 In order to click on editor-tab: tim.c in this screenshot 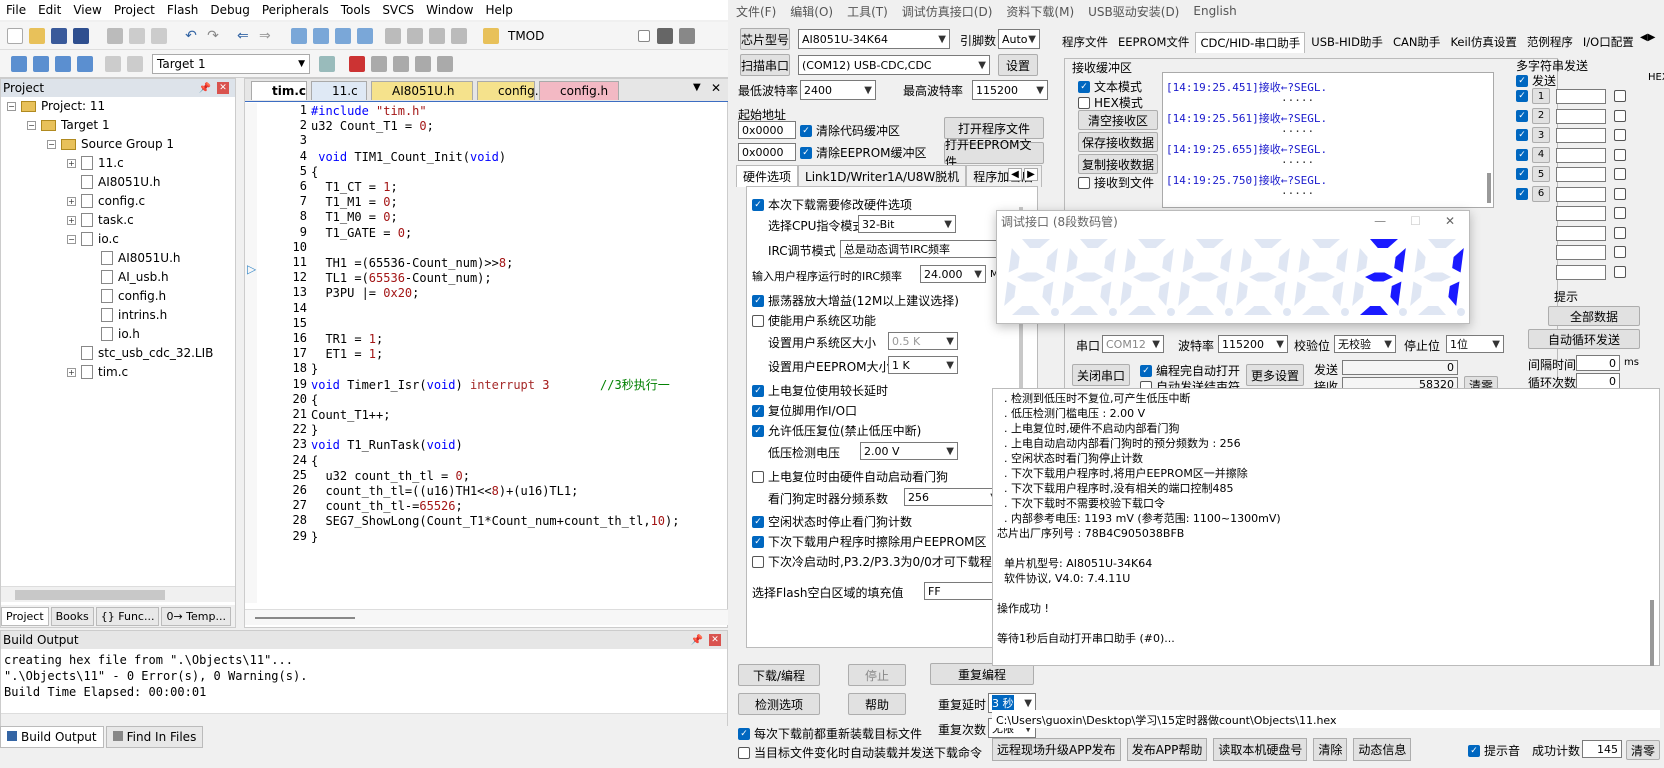, I will do `click(279, 90)`.